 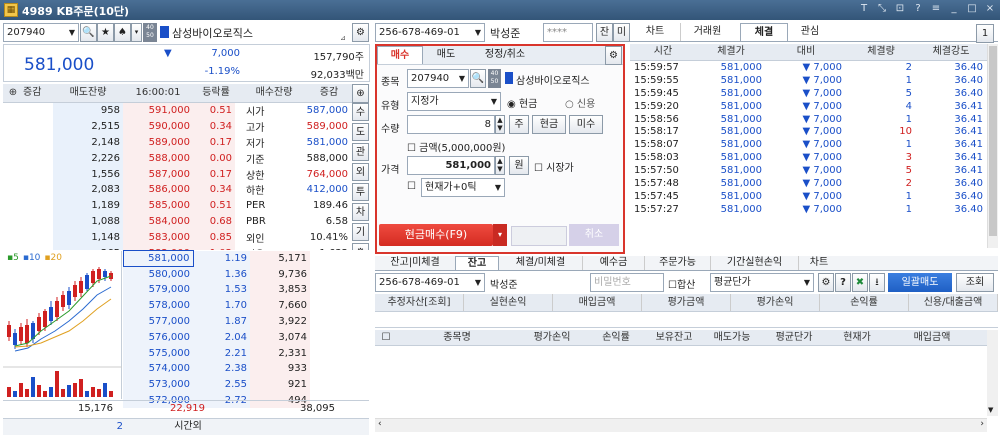 I want to click on radio-credit: ○ 신용, so click(x=580, y=102).